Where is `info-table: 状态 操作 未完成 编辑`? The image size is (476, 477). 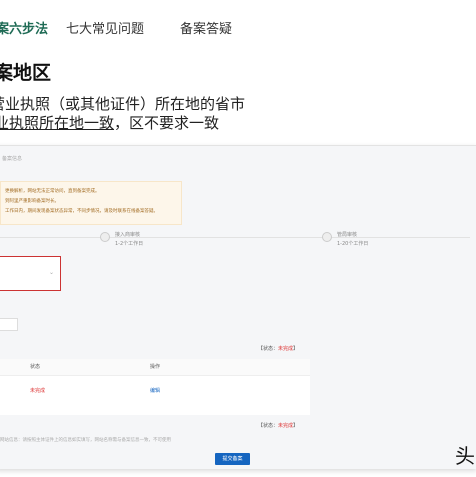
info-table: 状态 操作 未完成 编辑 is located at coordinates (155, 387).